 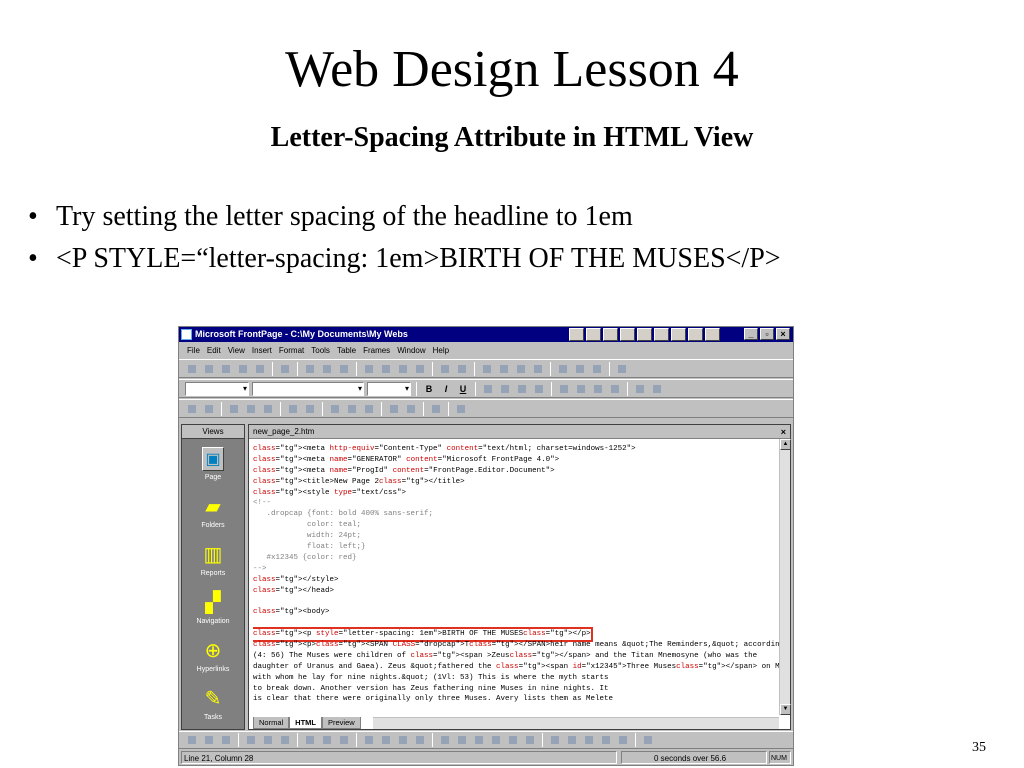 I want to click on rectangle-hotspot-icon, so click(x=572, y=740).